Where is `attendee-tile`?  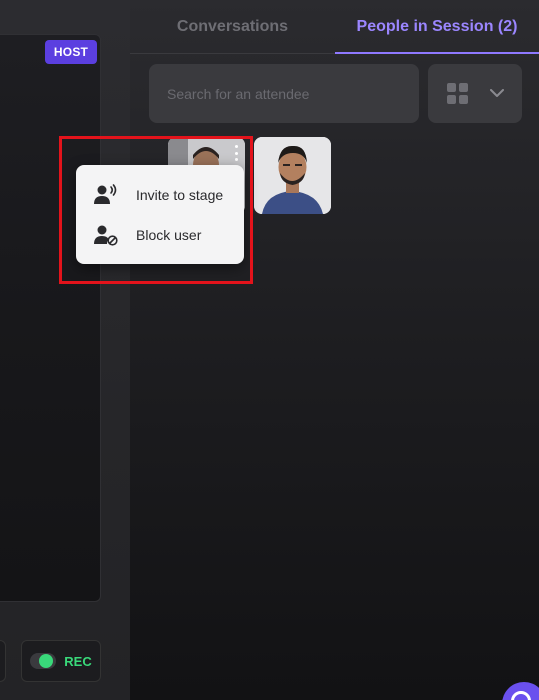
attendee-tile is located at coordinates (292, 175).